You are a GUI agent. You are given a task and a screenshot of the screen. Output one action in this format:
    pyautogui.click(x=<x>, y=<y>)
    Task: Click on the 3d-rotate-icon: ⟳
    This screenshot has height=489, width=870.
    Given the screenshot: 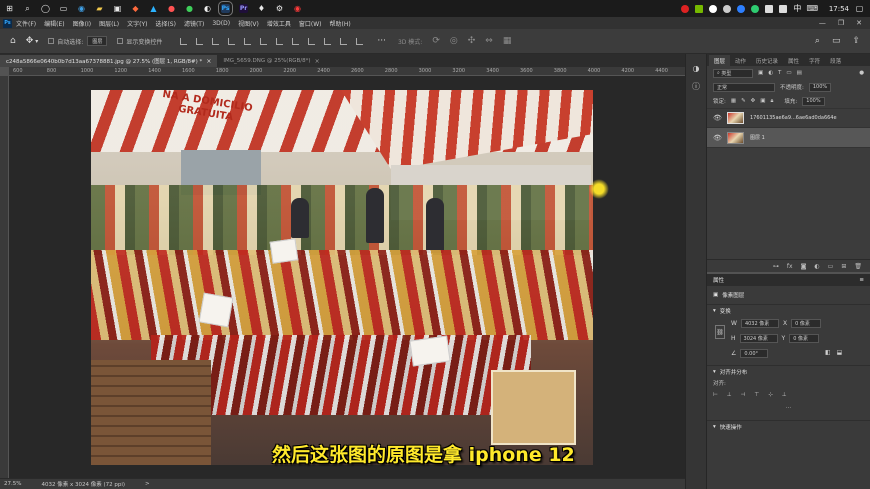 What is the action you would take?
    pyautogui.click(x=436, y=41)
    